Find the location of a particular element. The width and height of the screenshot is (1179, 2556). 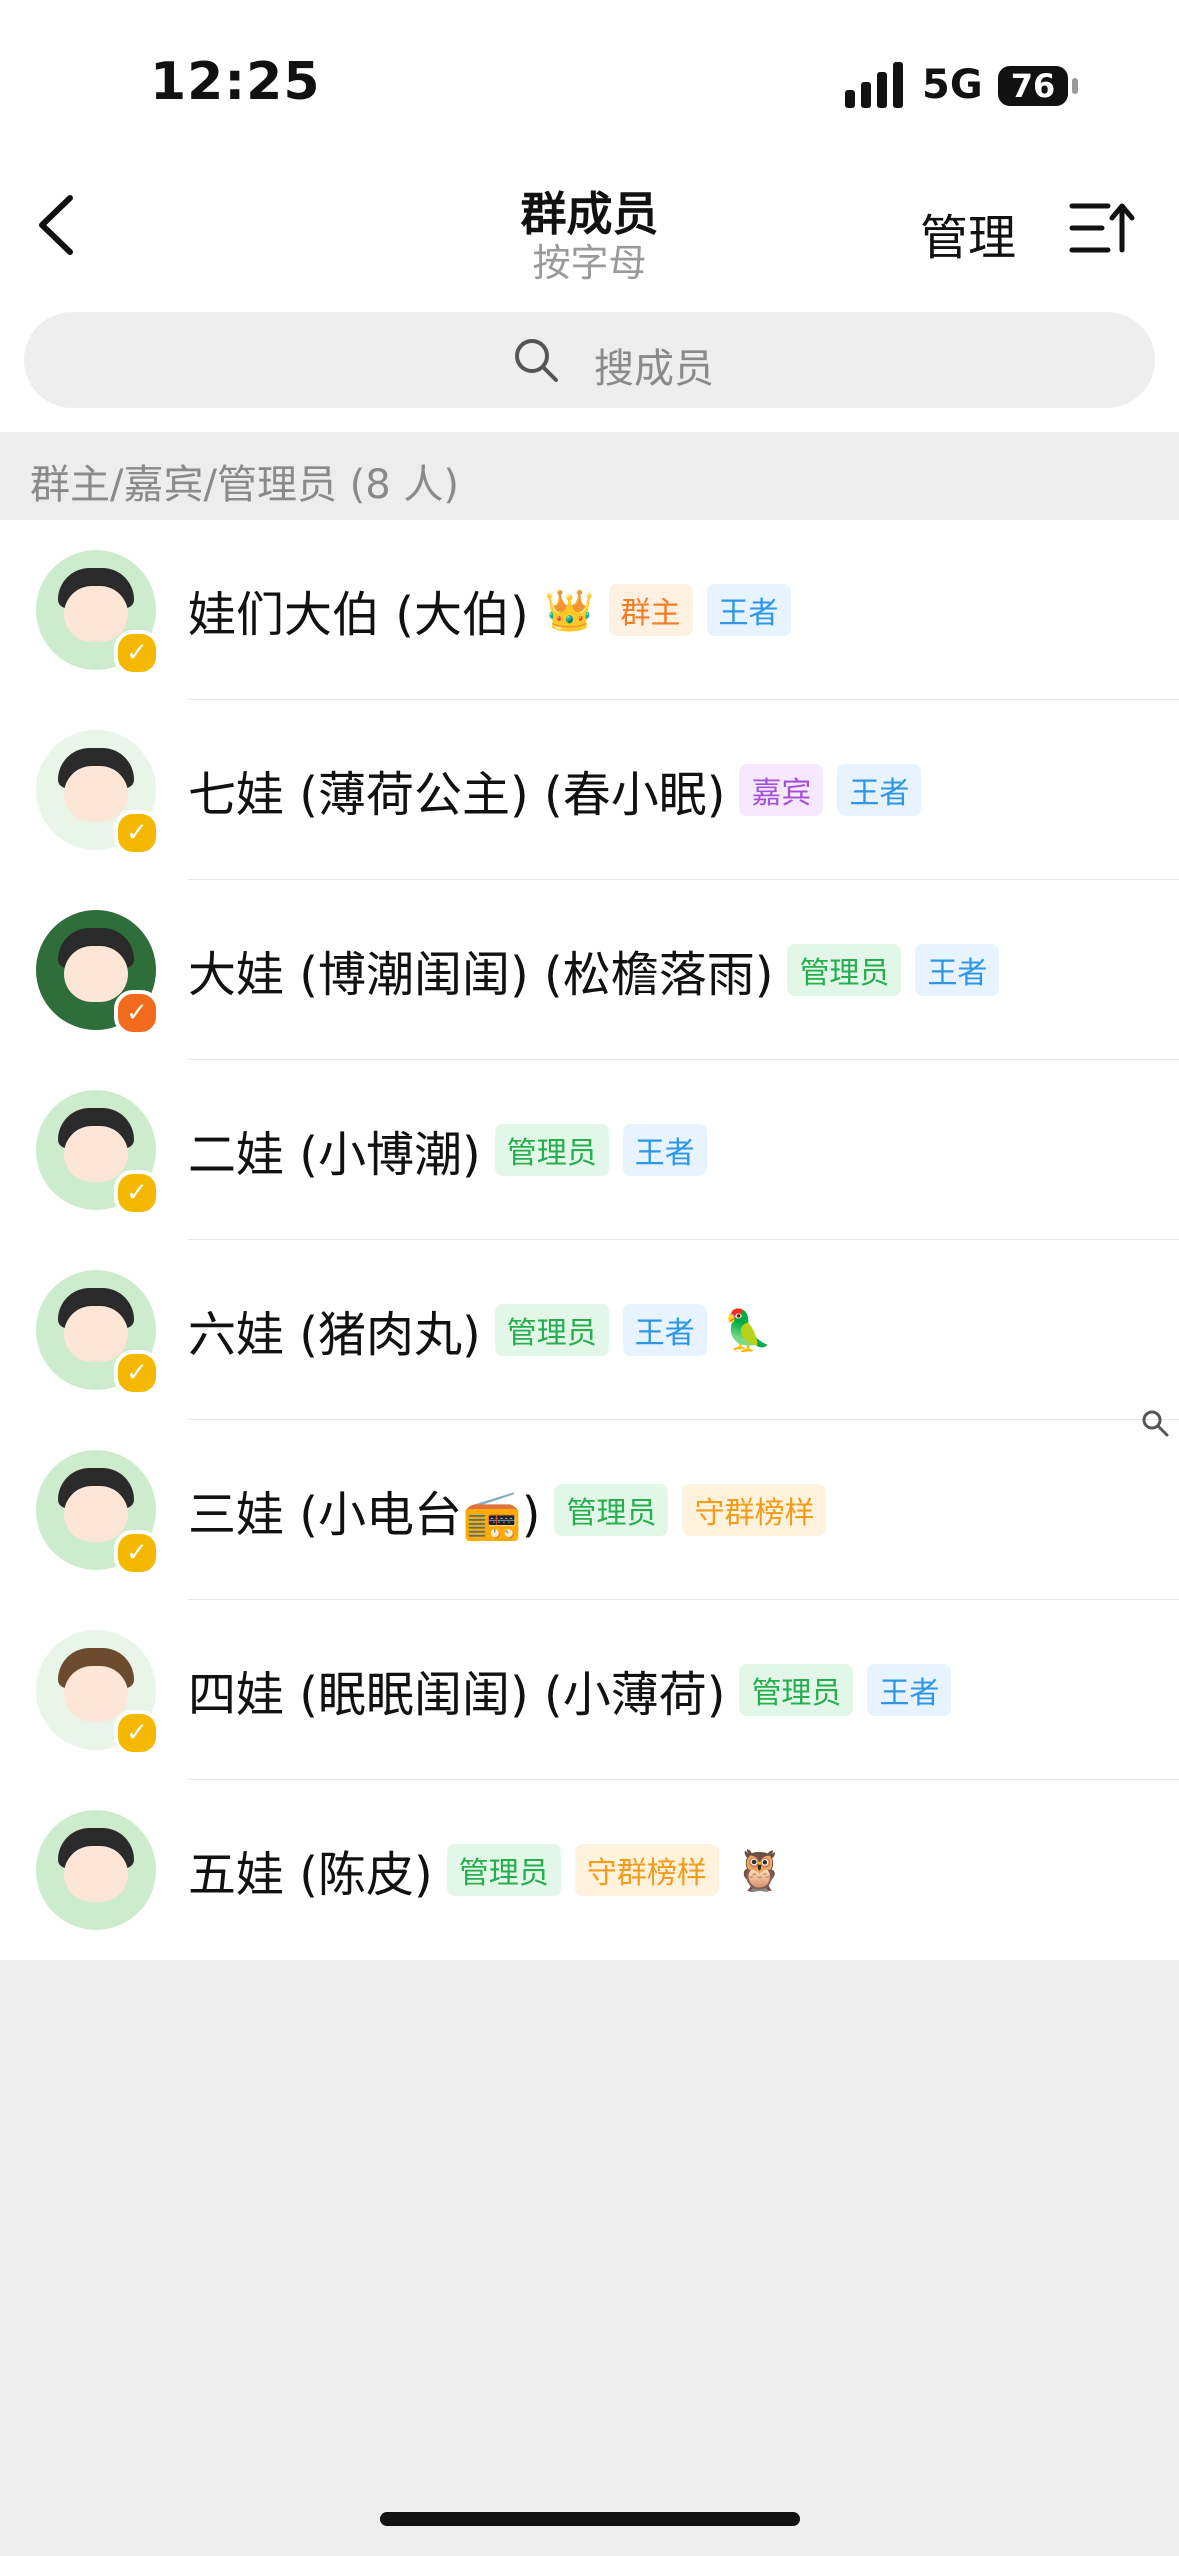

role-tag: 群主 is located at coordinates (650, 610).